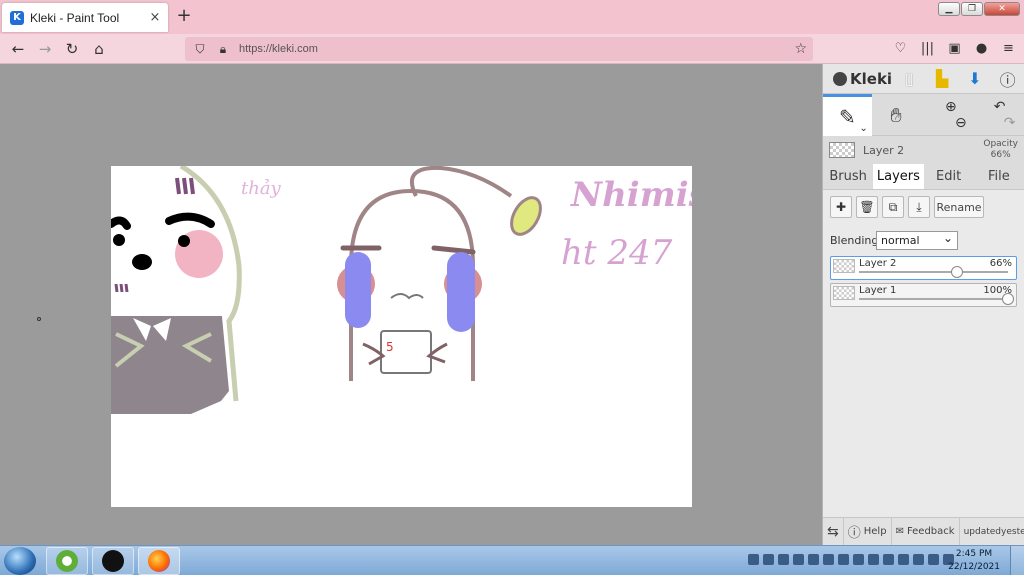 The image size is (1024, 575). What do you see at coordinates (923, 150) in the screenshot?
I see `current-layer-info: Layer 2 Opacity 66%` at bounding box center [923, 150].